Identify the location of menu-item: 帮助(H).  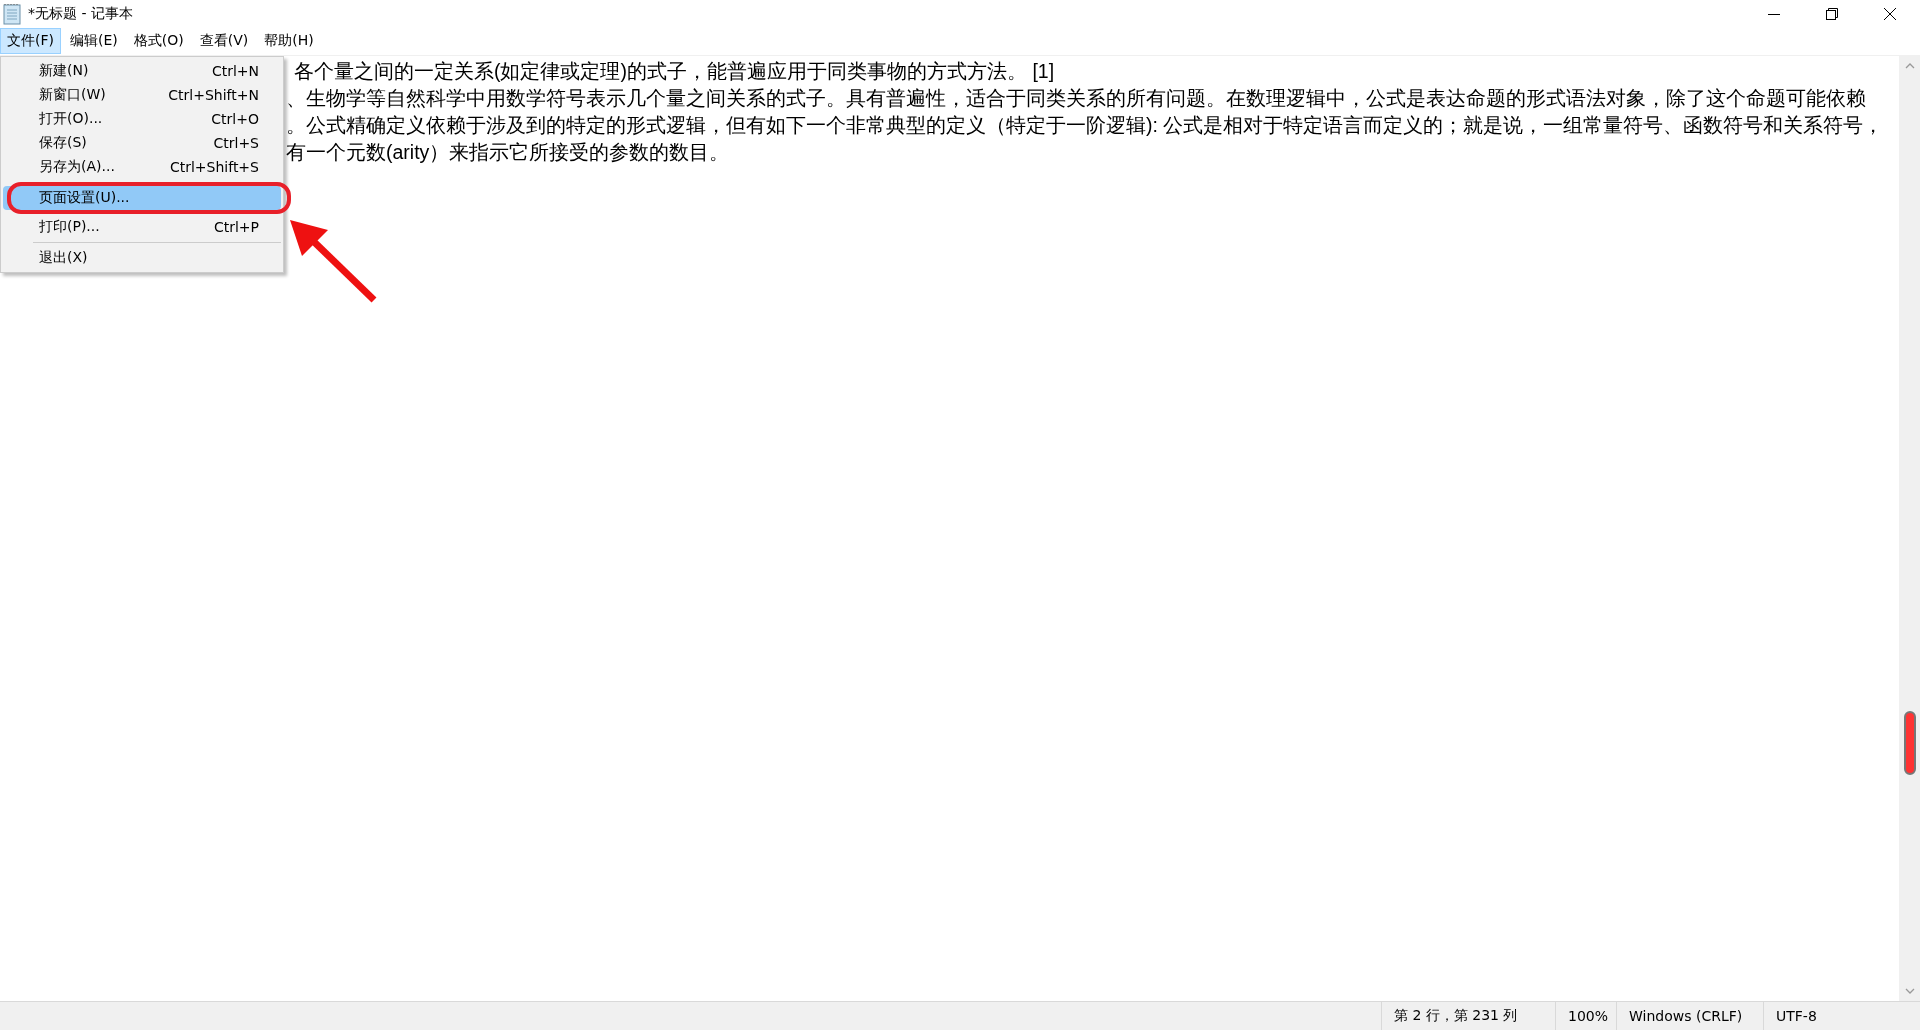
(289, 41).